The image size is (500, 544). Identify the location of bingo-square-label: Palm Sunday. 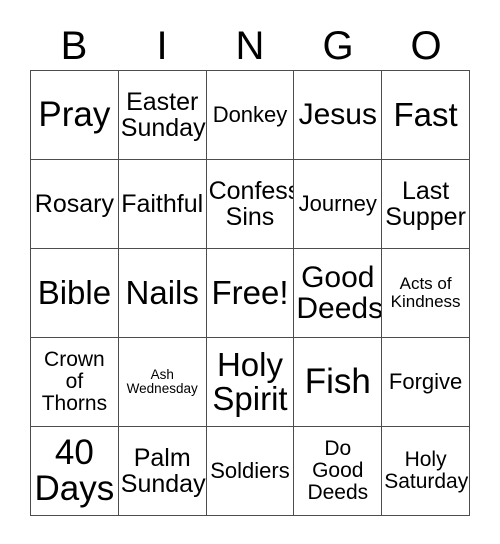
(163, 471).